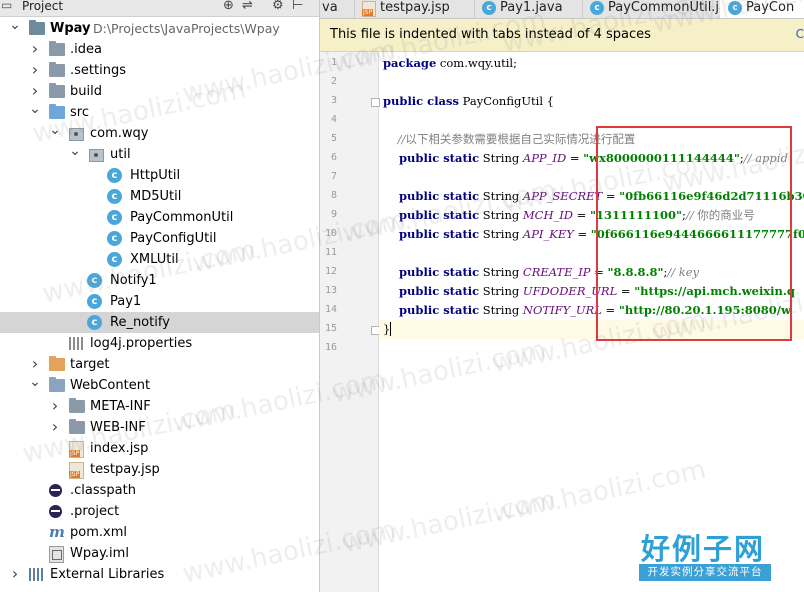  What do you see at coordinates (173, 238) in the screenshot?
I see `tree-item-label: PayConfigUtil` at bounding box center [173, 238].